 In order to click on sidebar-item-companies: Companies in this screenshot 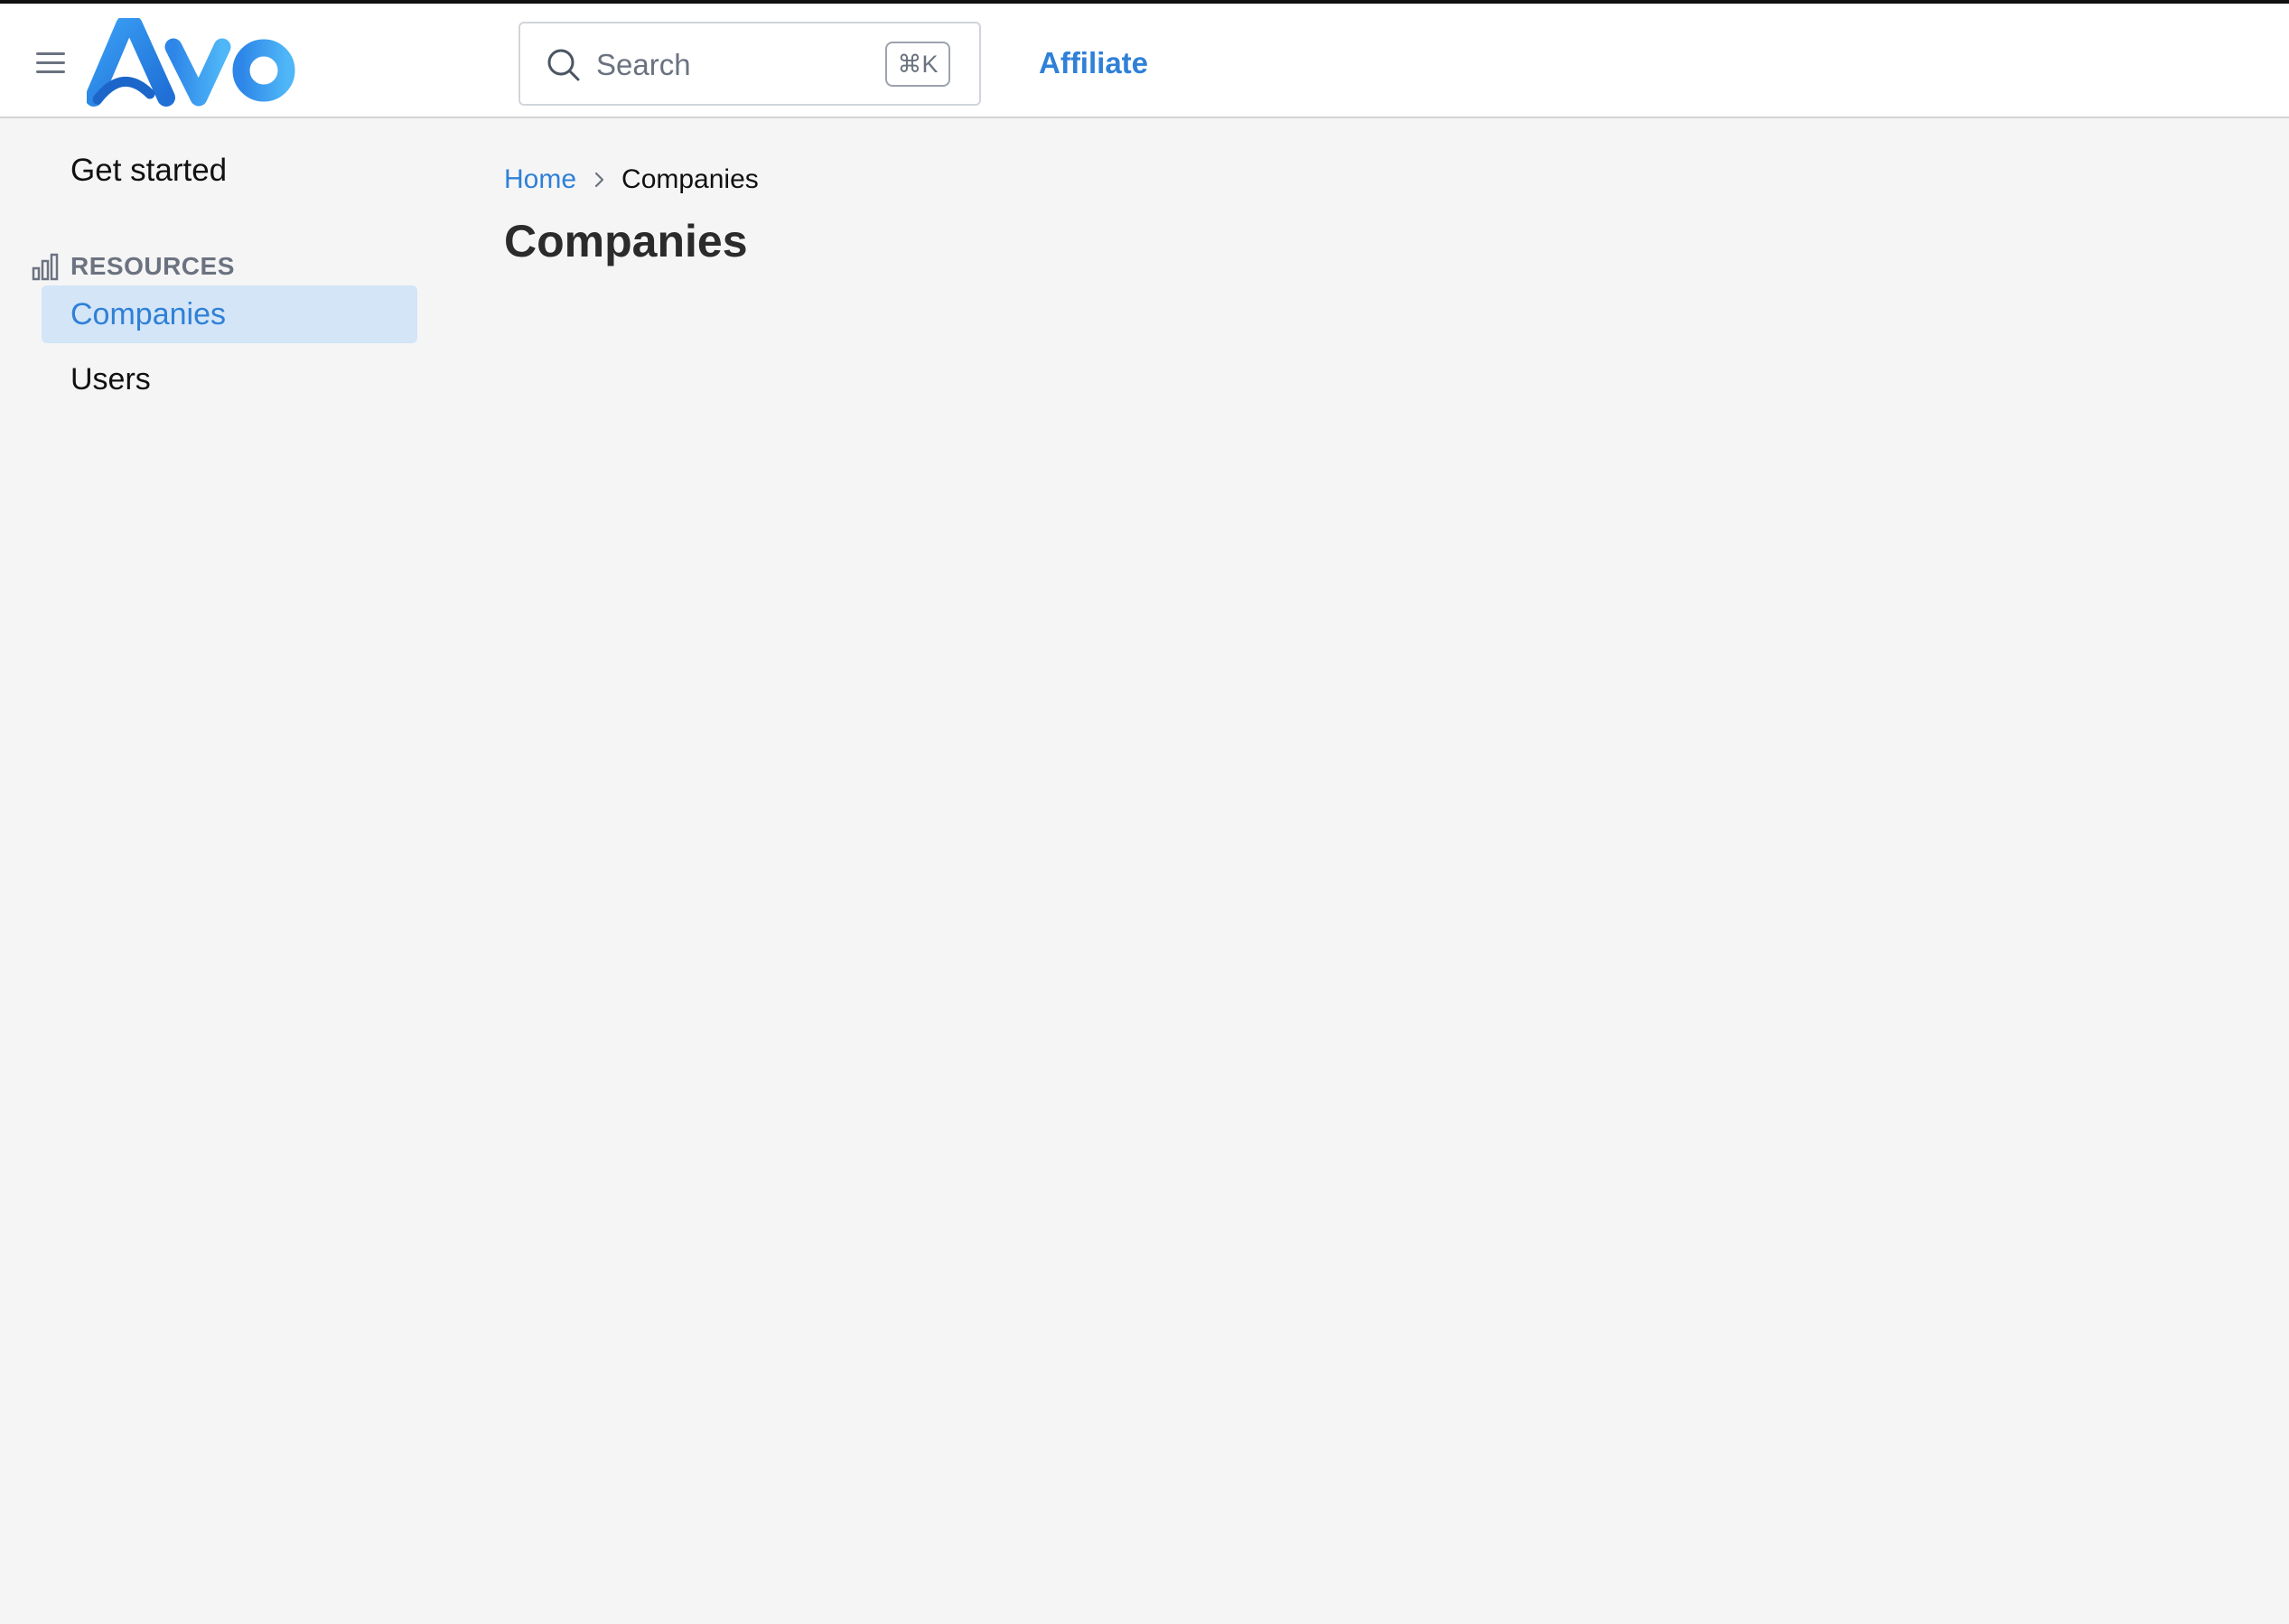, I will do `click(230, 314)`.